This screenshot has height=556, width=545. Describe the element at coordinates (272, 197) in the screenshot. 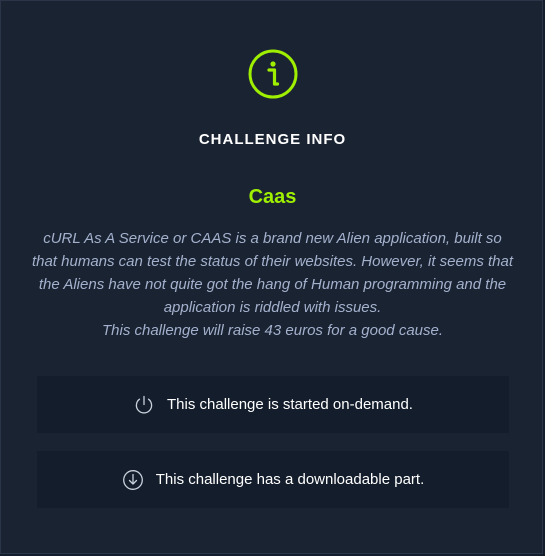

I see `challenge-name: Caas` at that location.